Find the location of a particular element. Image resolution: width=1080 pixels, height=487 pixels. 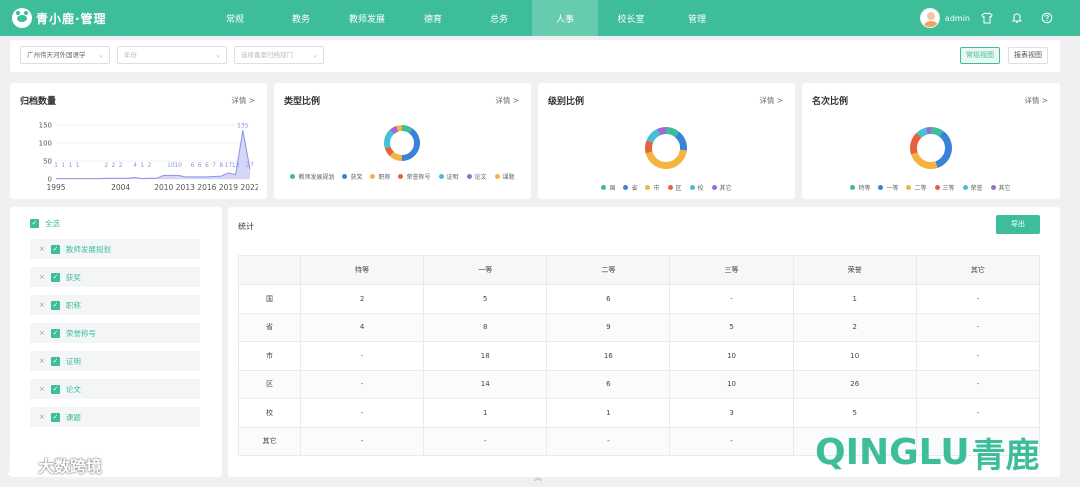

pie-slice-职称 is located at coordinates (396, 156).